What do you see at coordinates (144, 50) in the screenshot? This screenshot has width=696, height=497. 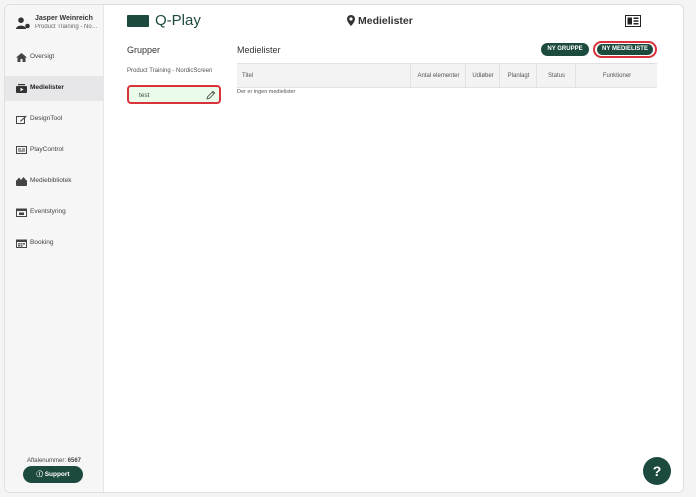 I see `groups-heading: Grupper` at bounding box center [144, 50].